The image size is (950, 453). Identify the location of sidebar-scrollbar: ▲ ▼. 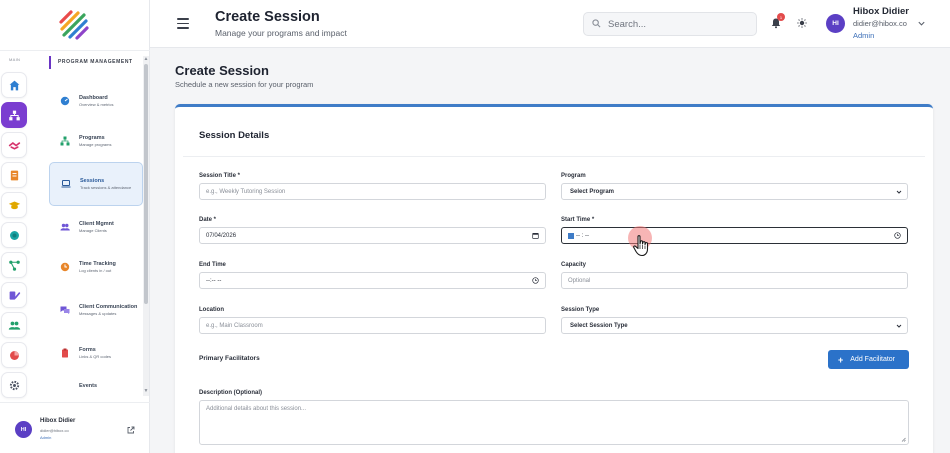
(146, 226).